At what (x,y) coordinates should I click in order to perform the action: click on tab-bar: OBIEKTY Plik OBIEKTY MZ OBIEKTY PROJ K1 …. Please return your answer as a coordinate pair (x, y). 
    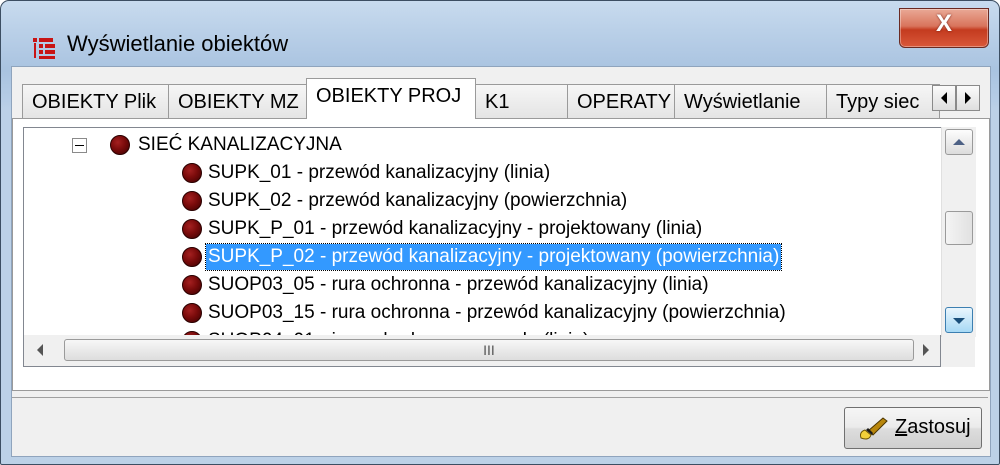
    Looking at the image, I should click on (501, 97).